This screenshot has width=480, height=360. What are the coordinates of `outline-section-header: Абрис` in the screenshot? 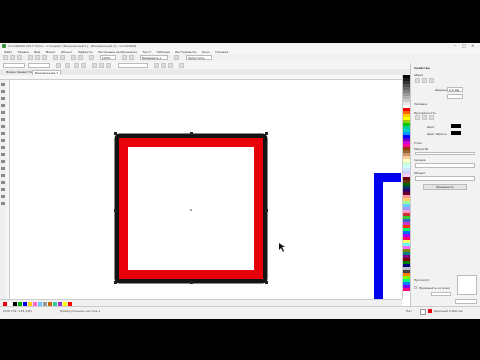 It's located at (418, 75).